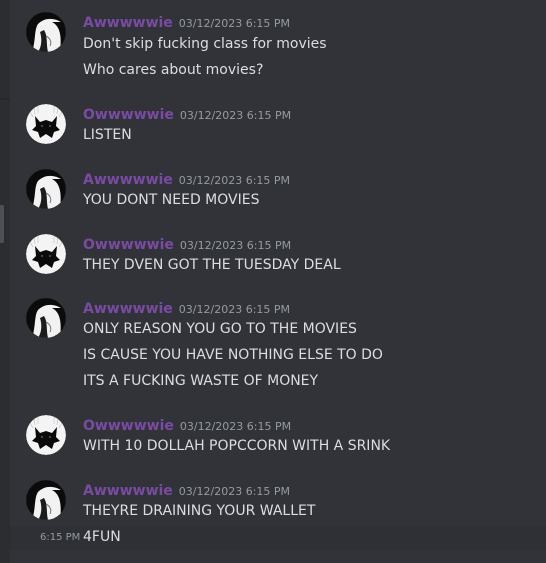  Describe the element at coordinates (237, 446) in the screenshot. I see `message-text: WITH 10 DOLLAH POPCCORN WITH A SRINK` at that location.